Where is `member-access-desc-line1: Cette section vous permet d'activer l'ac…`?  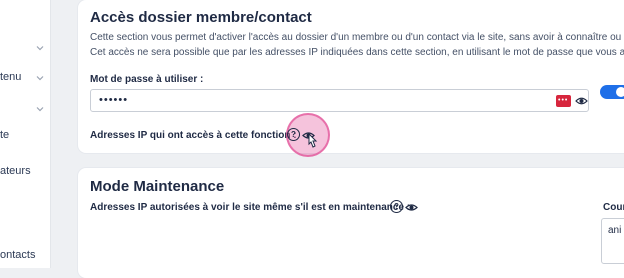
member-access-desc-line1: Cette section vous permet d'activer l'ac… is located at coordinates (357, 37).